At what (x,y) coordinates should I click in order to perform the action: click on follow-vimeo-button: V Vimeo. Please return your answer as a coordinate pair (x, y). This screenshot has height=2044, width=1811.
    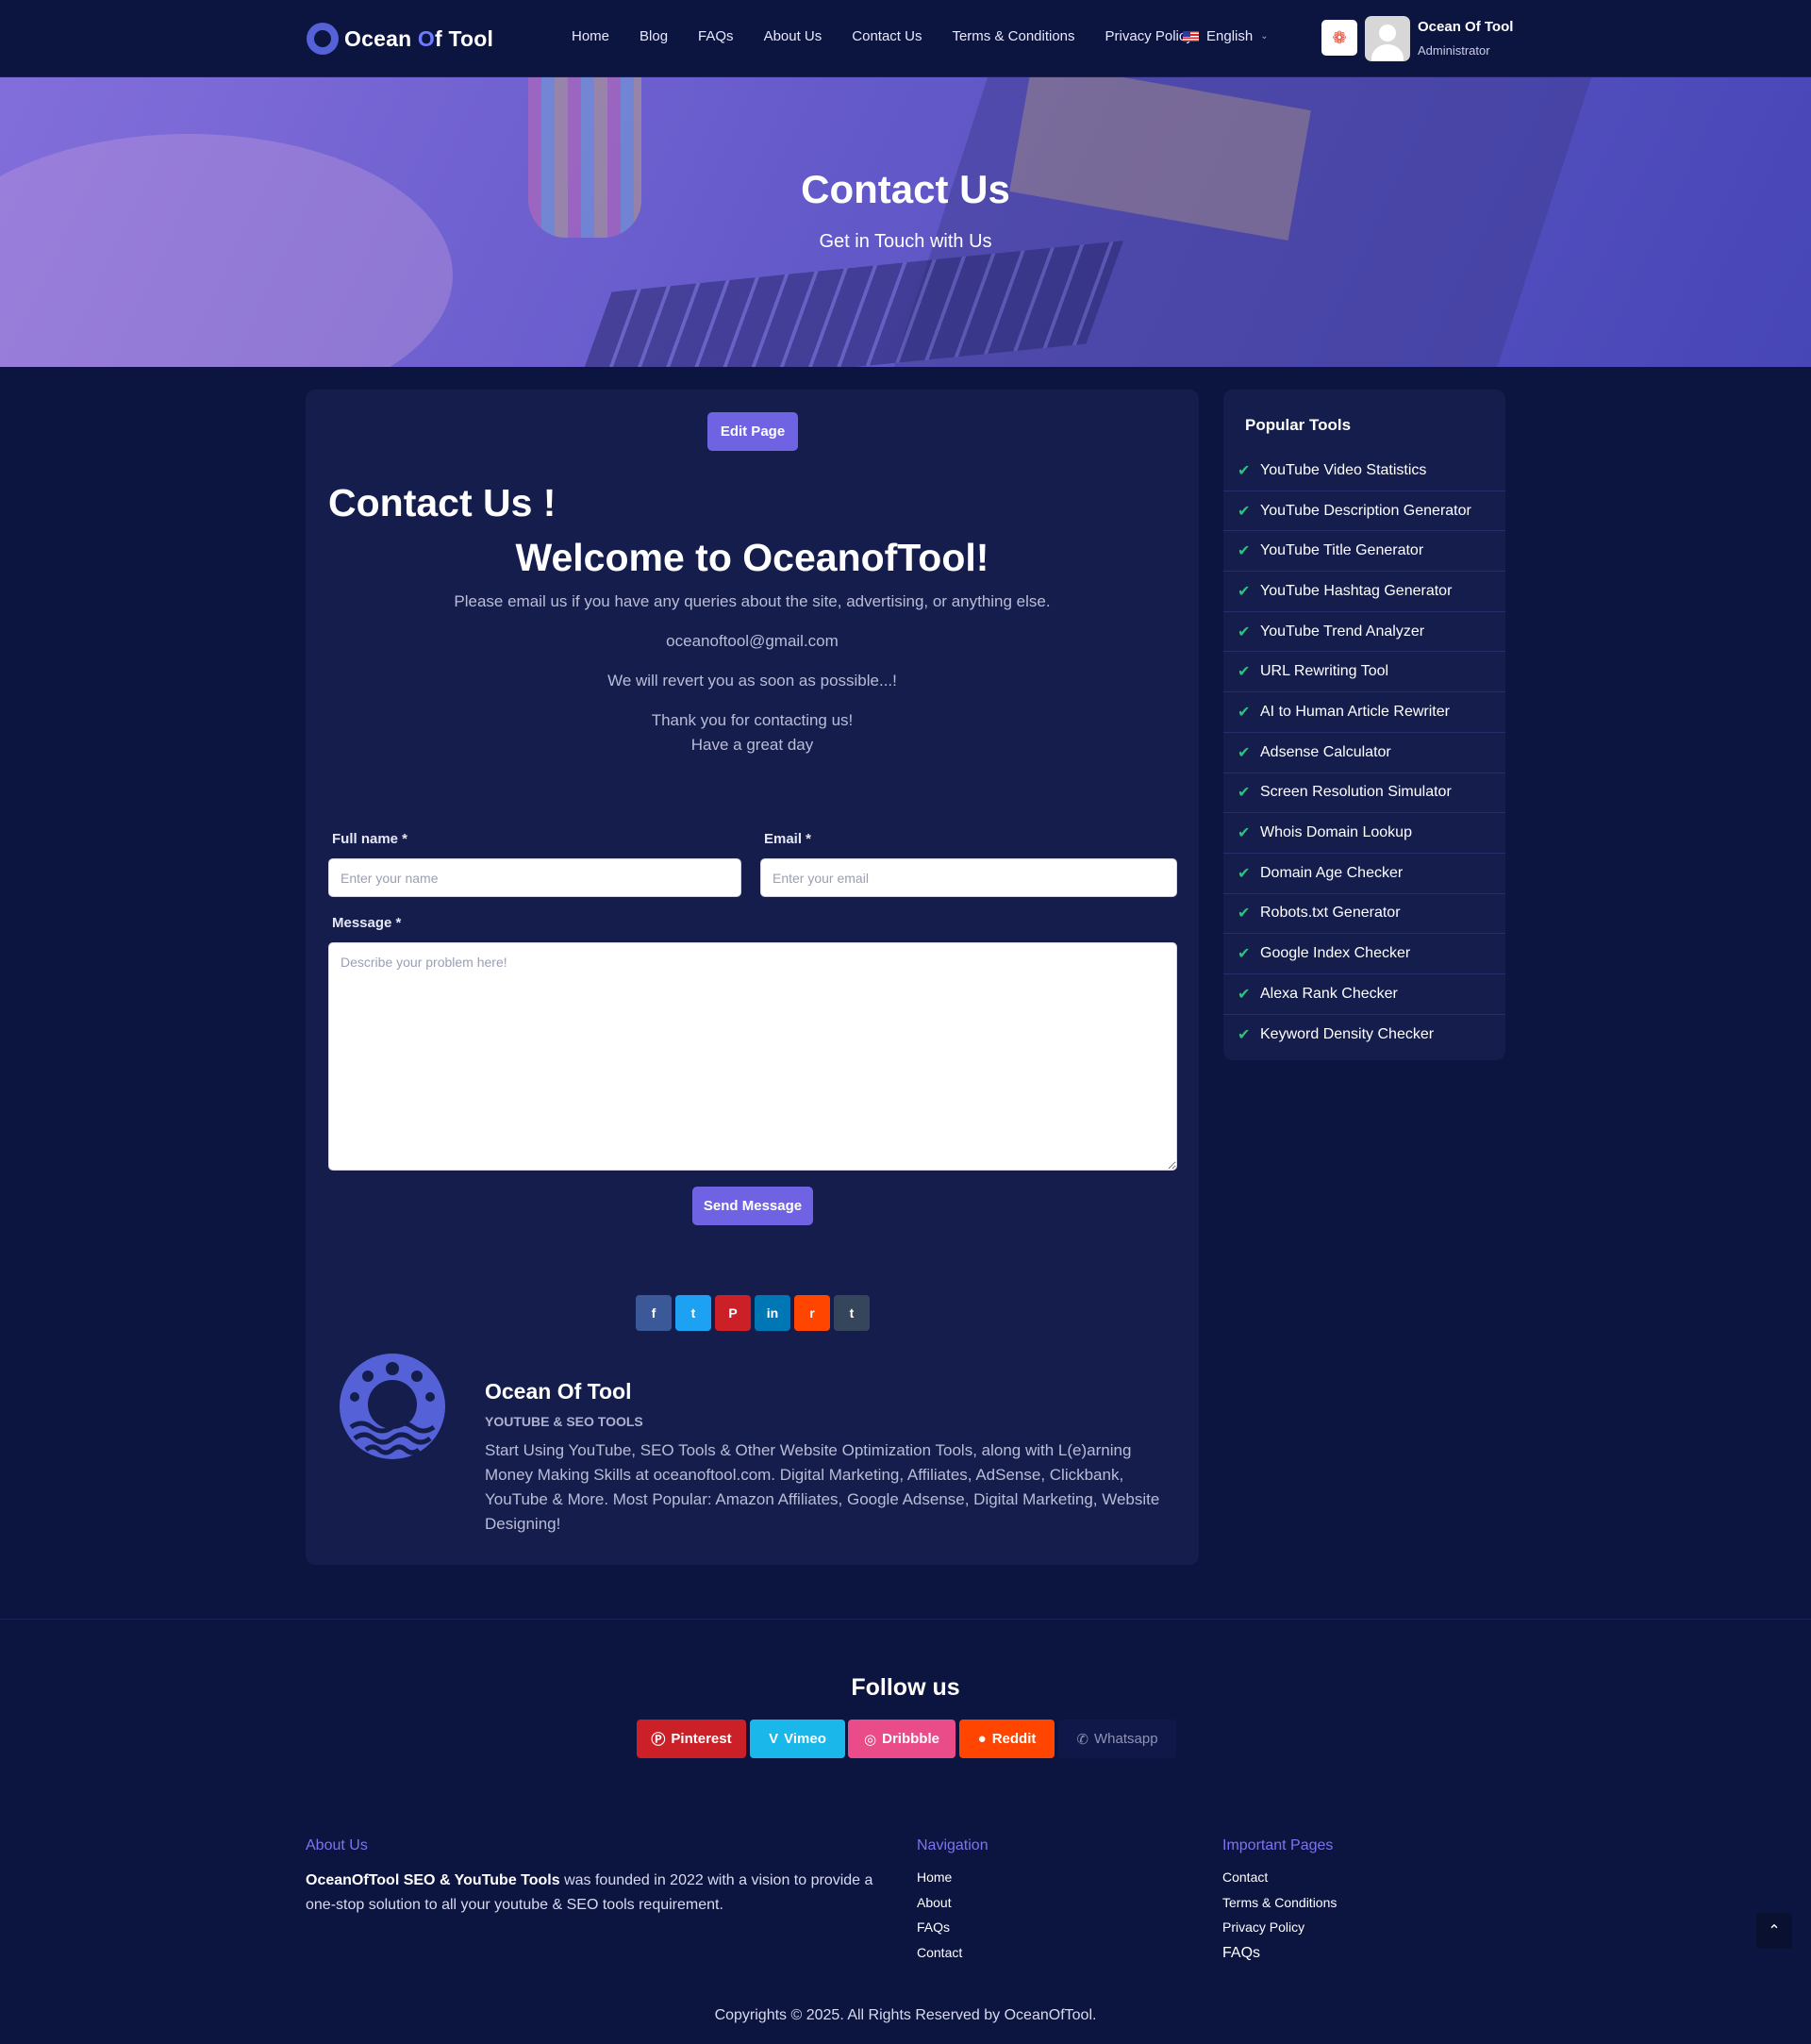
    Looking at the image, I should click on (797, 1739).